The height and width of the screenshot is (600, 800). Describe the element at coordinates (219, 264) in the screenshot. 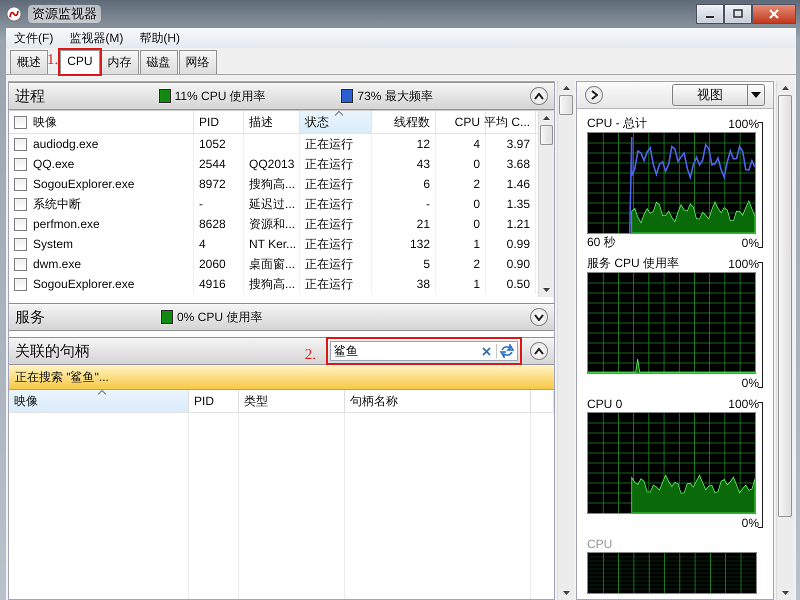

I see `table-cell: 2060` at that location.